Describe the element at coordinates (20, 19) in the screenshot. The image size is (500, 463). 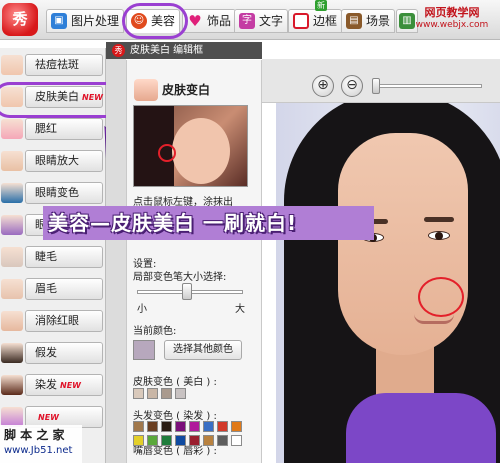
I see `app-logo: 秀` at that location.